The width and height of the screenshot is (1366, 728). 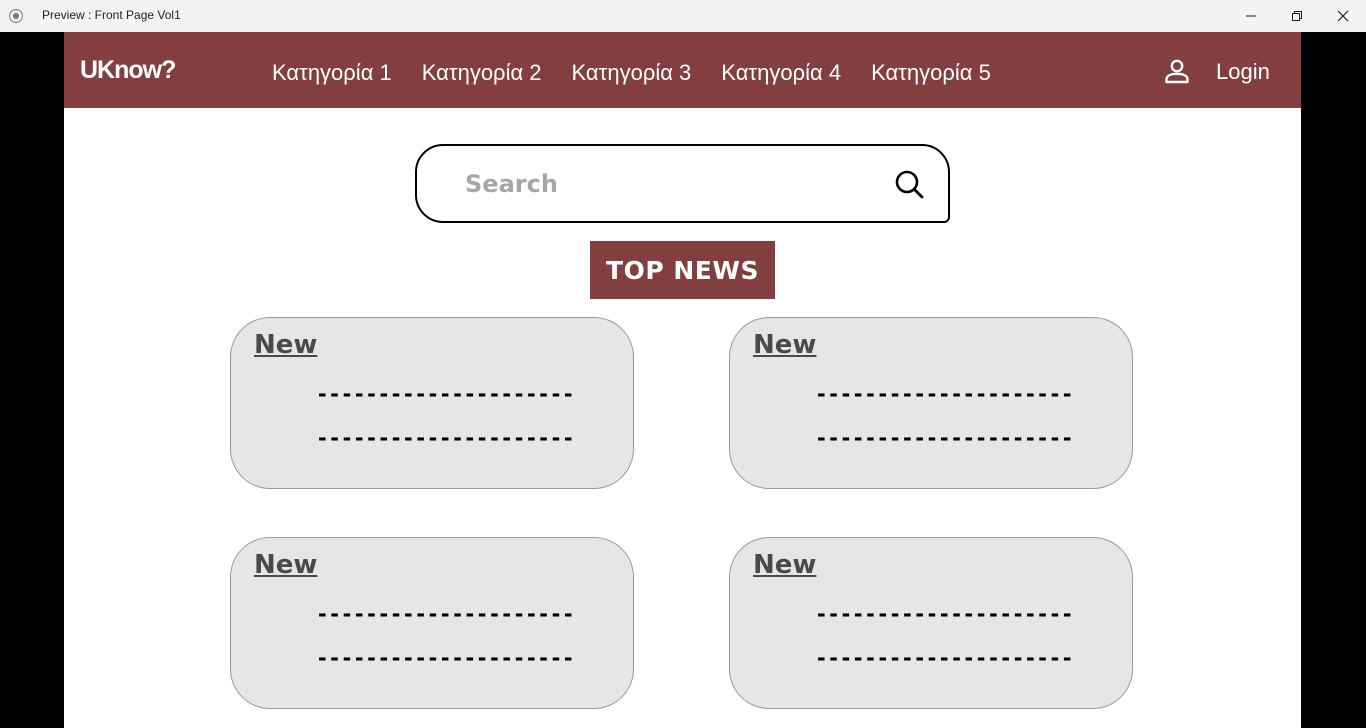 What do you see at coordinates (1243, 72) in the screenshot?
I see `login-link: Login` at bounding box center [1243, 72].